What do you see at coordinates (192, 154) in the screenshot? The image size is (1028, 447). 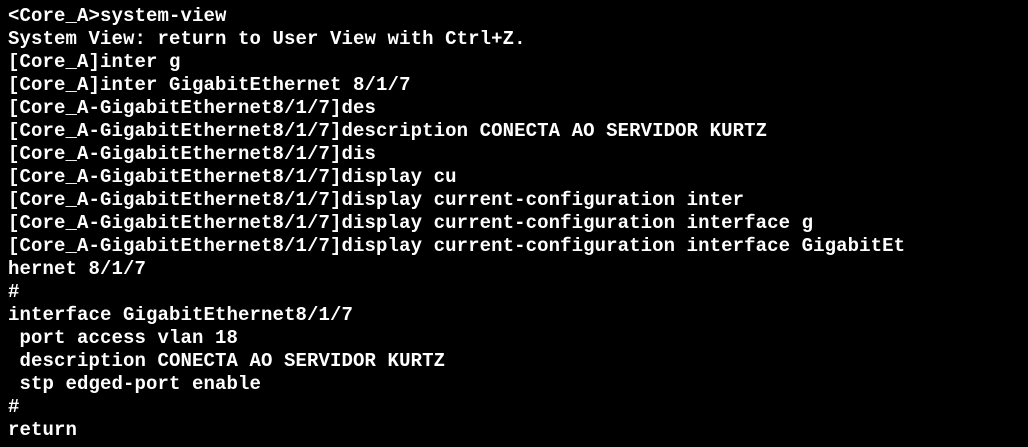 I see `terminal-line: [Core_A-GigabitEthernet8/1/7]dis` at bounding box center [192, 154].